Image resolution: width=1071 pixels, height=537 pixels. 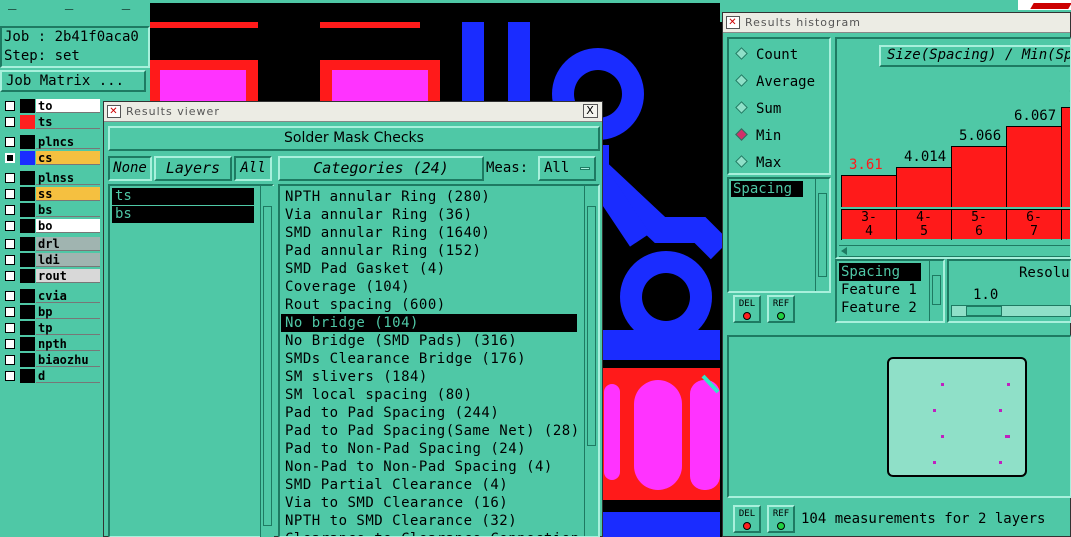 What do you see at coordinates (567, 168) in the screenshot?
I see `meas-dropdown: All` at bounding box center [567, 168].